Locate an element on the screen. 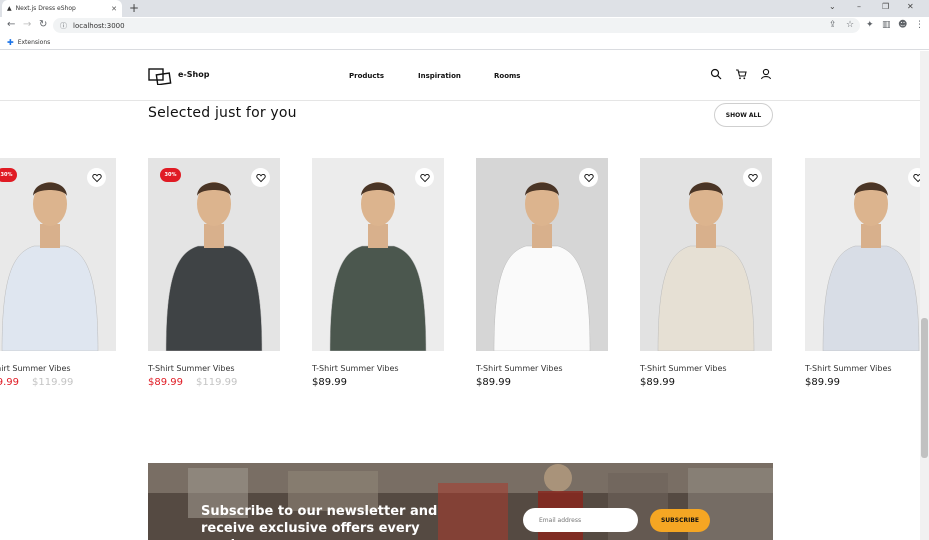 This screenshot has height=540, width=929. bookmark-extensions: Extensions is located at coordinates (34, 42).